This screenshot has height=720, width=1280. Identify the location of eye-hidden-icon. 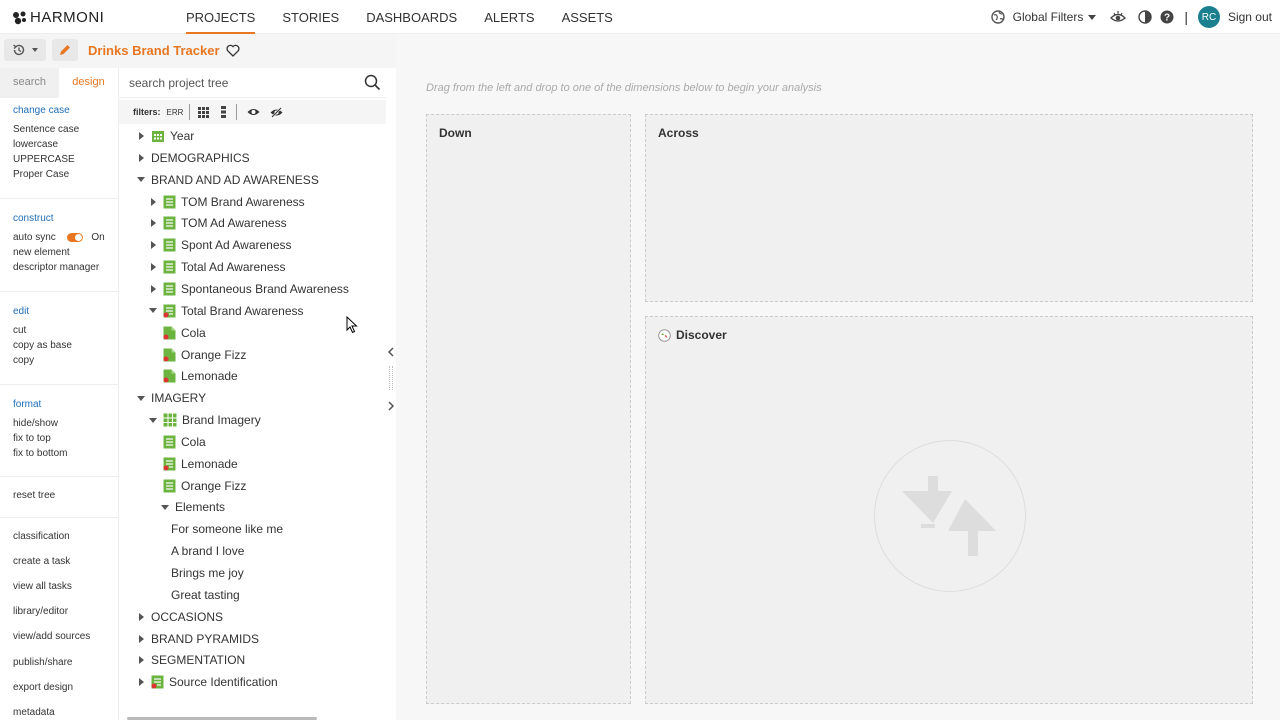
(276, 112).